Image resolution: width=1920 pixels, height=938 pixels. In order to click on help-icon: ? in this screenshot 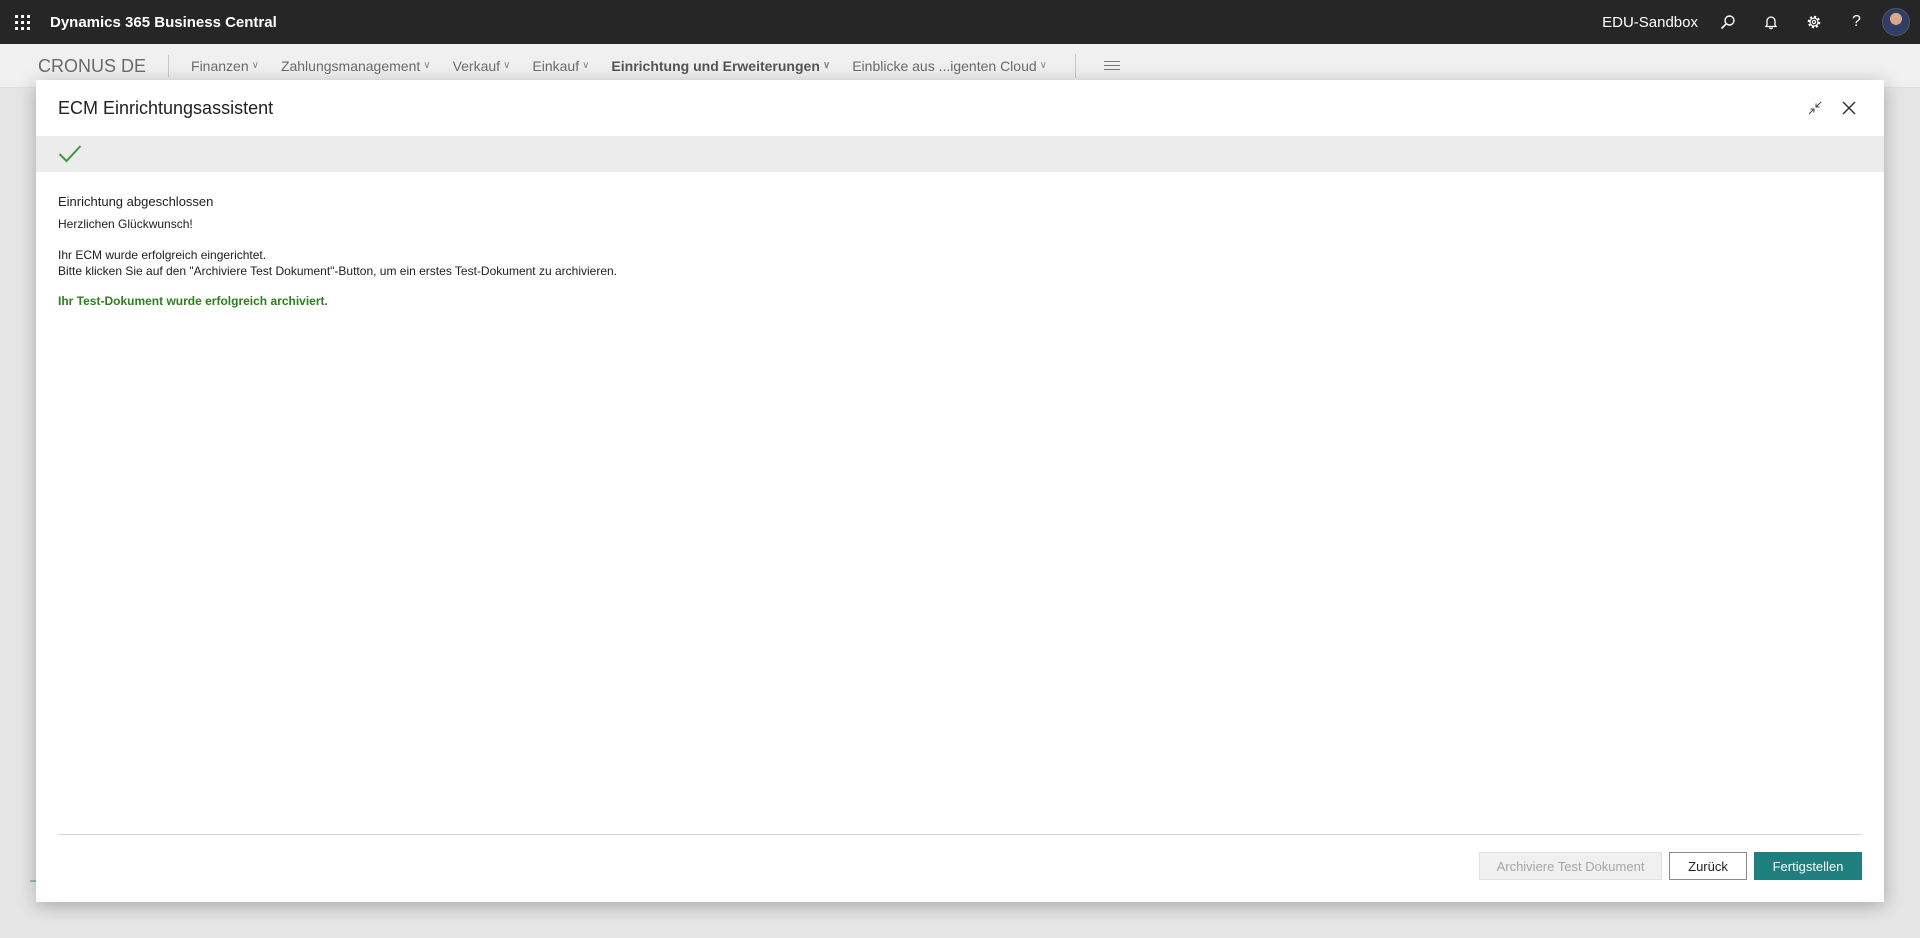, I will do `click(1856, 22)`.